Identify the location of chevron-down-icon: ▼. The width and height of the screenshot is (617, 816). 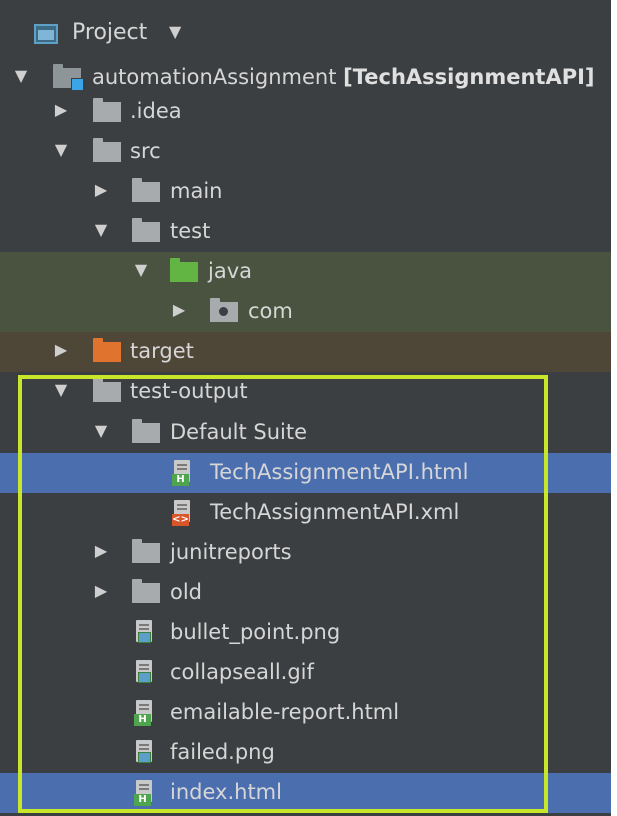
(175, 31).